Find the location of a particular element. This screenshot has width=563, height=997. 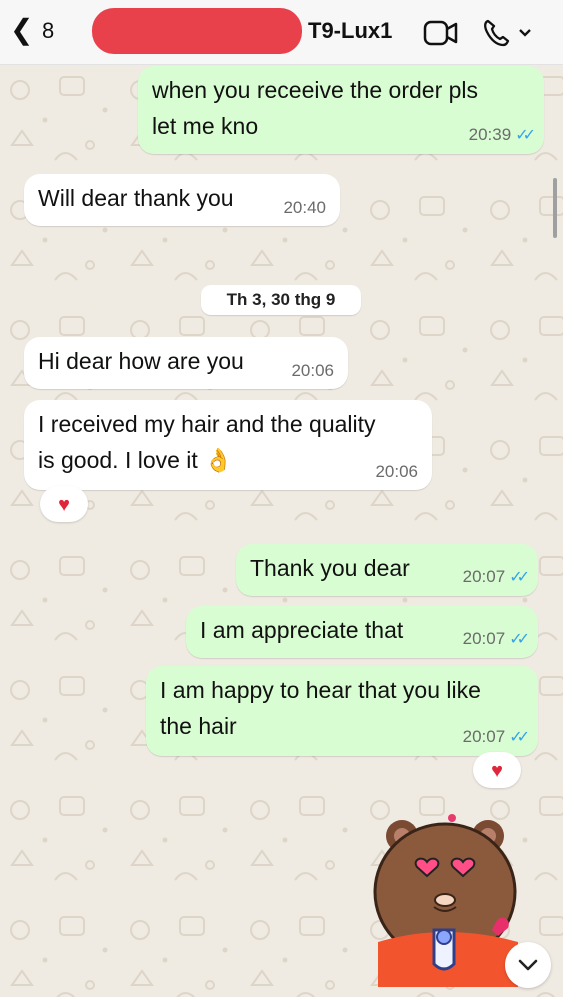

message-text: I am happy to hear that you like is located at coordinates (320, 690).